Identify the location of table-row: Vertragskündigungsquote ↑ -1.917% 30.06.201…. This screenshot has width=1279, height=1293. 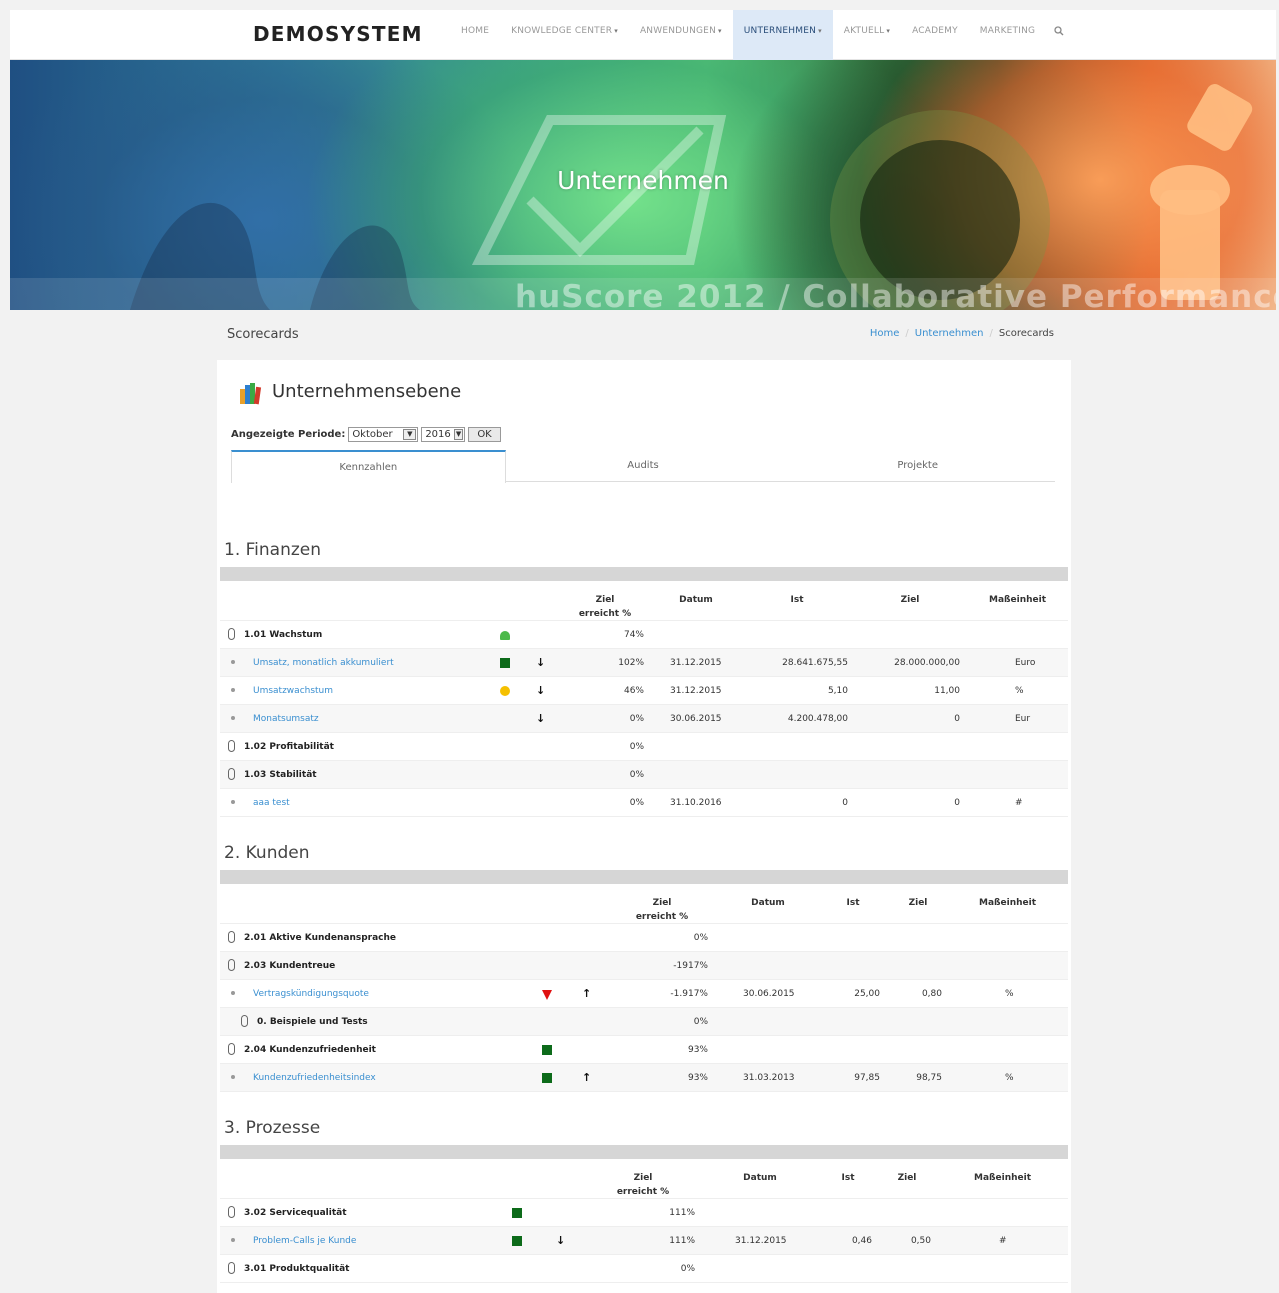
(644, 994).